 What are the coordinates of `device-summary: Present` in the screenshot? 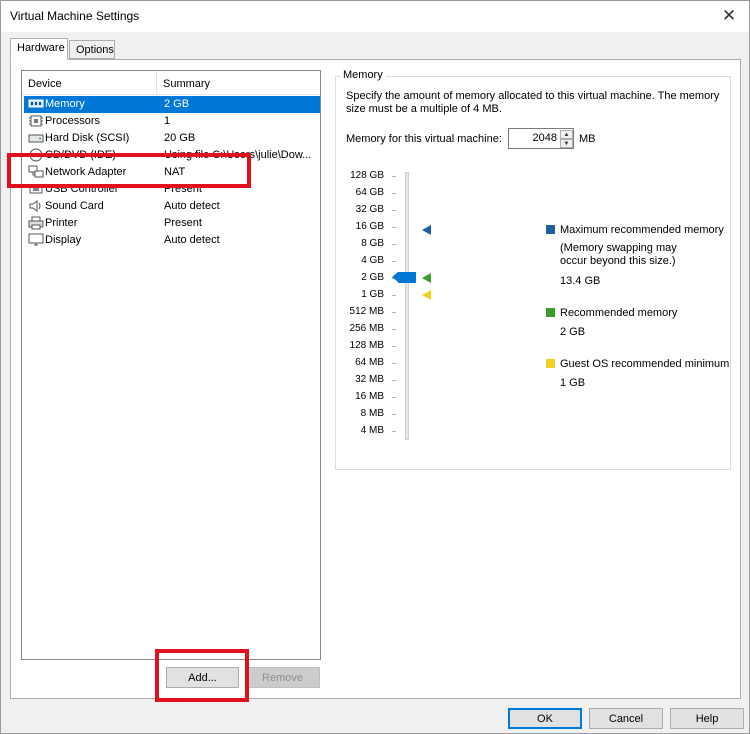 It's located at (183, 223).